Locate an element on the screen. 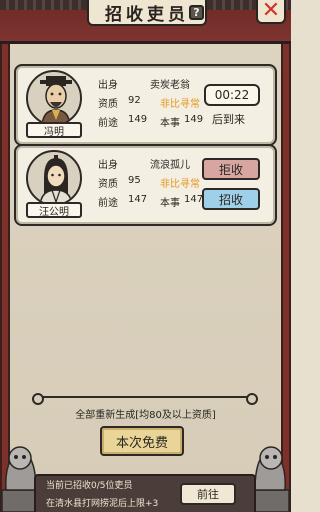 The image size is (320, 512). candidate-portrait: 汪公明 is located at coordinates (54, 187).